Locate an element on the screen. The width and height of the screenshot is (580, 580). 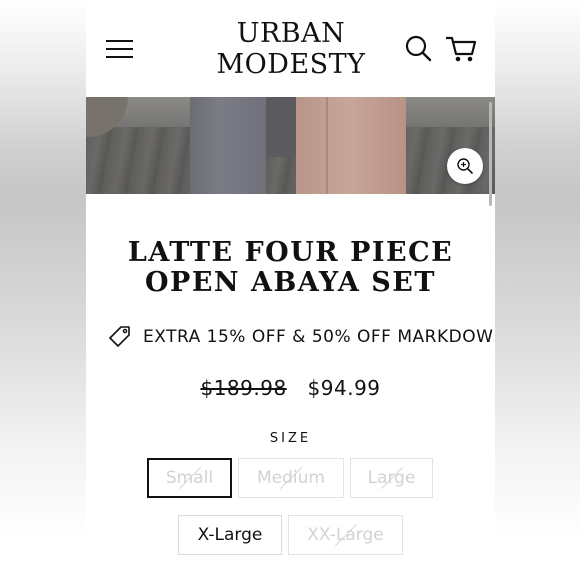
price-row: $189.98 $94.99 is located at coordinates (290, 388).